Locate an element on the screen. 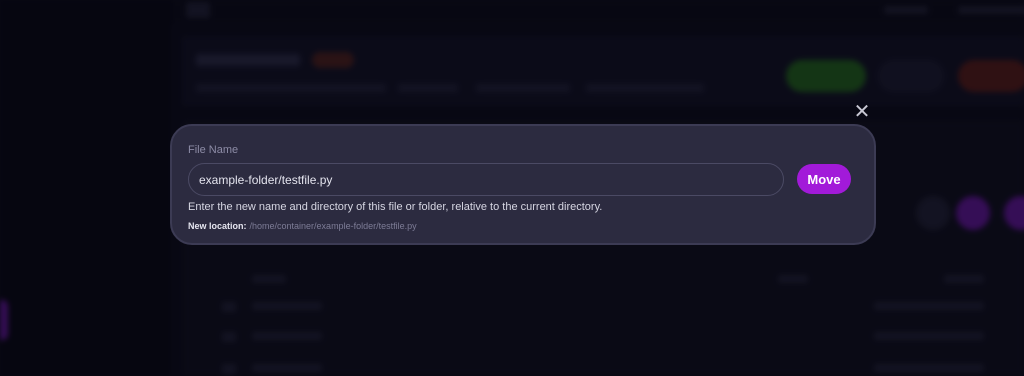 The width and height of the screenshot is (1024, 376). new-location-label: New location: is located at coordinates (217, 226).